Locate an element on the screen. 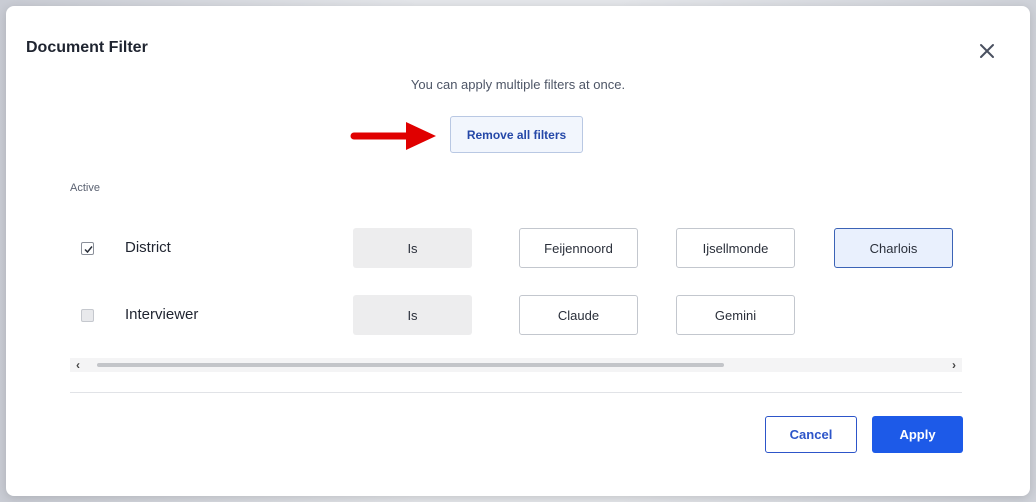 This screenshot has width=1036, height=502. district-checkbox is located at coordinates (87, 248).